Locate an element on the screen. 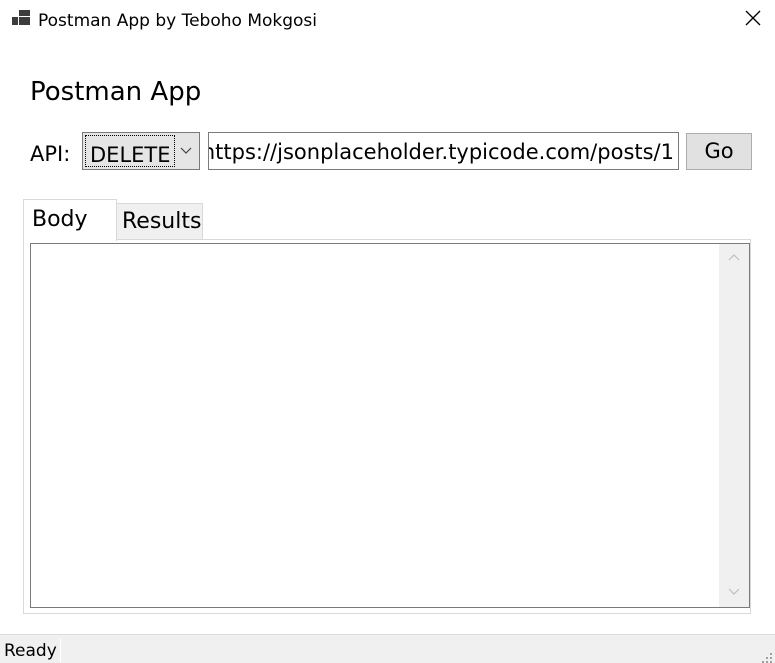  resize-grip-icon is located at coordinates (767, 656).